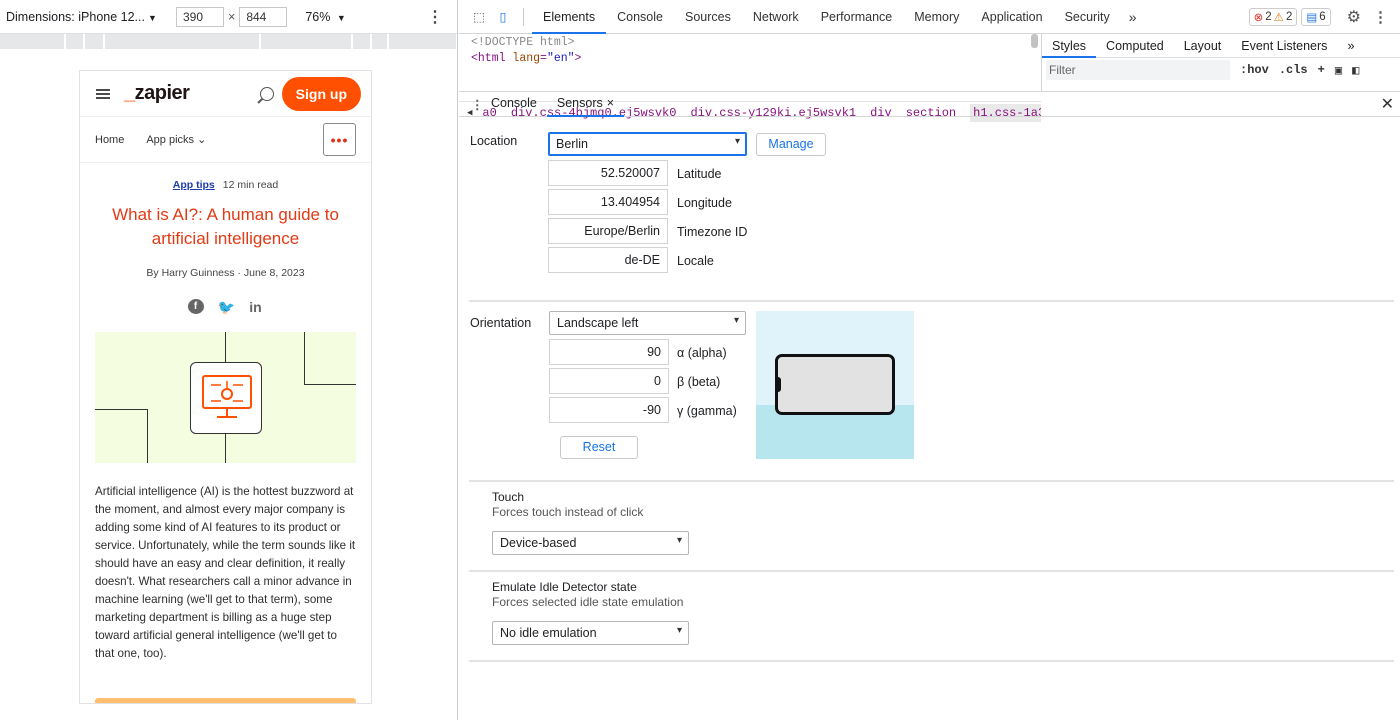 This screenshot has width=1400, height=720. I want to click on error-warning-badge: ⊗ 2 ⚠ 2, so click(1273, 16).